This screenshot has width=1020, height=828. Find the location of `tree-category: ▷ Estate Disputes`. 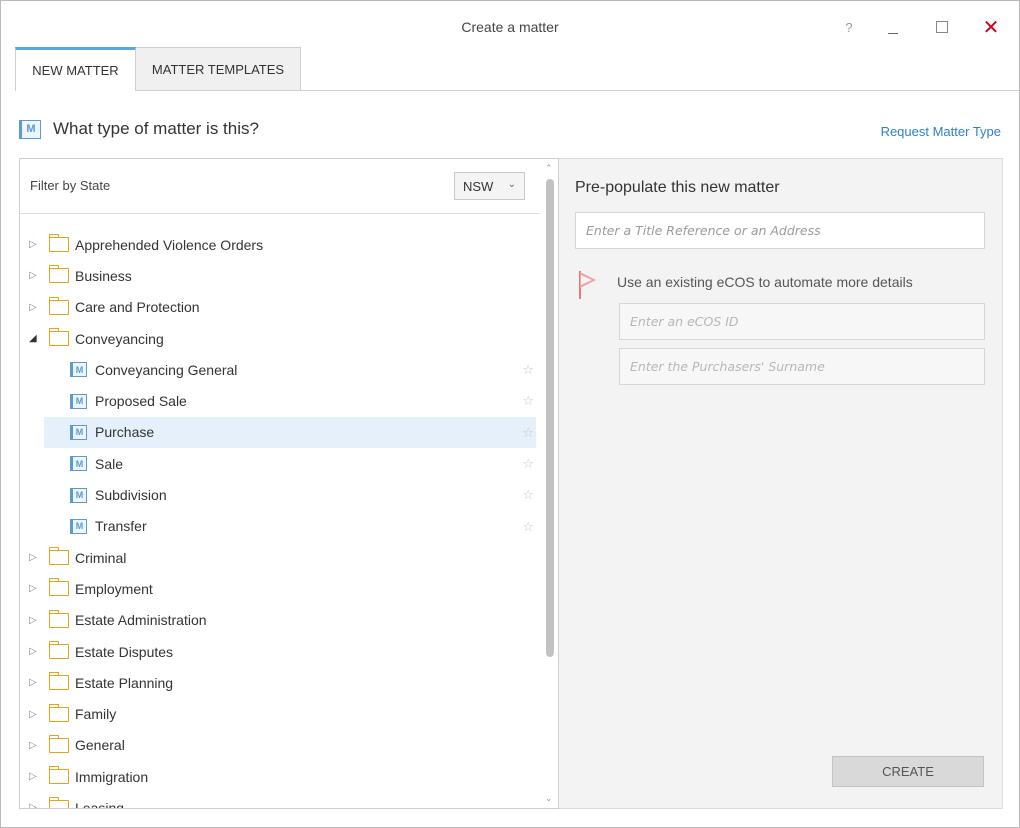

tree-category: ▷ Estate Disputes is located at coordinates (280, 651).